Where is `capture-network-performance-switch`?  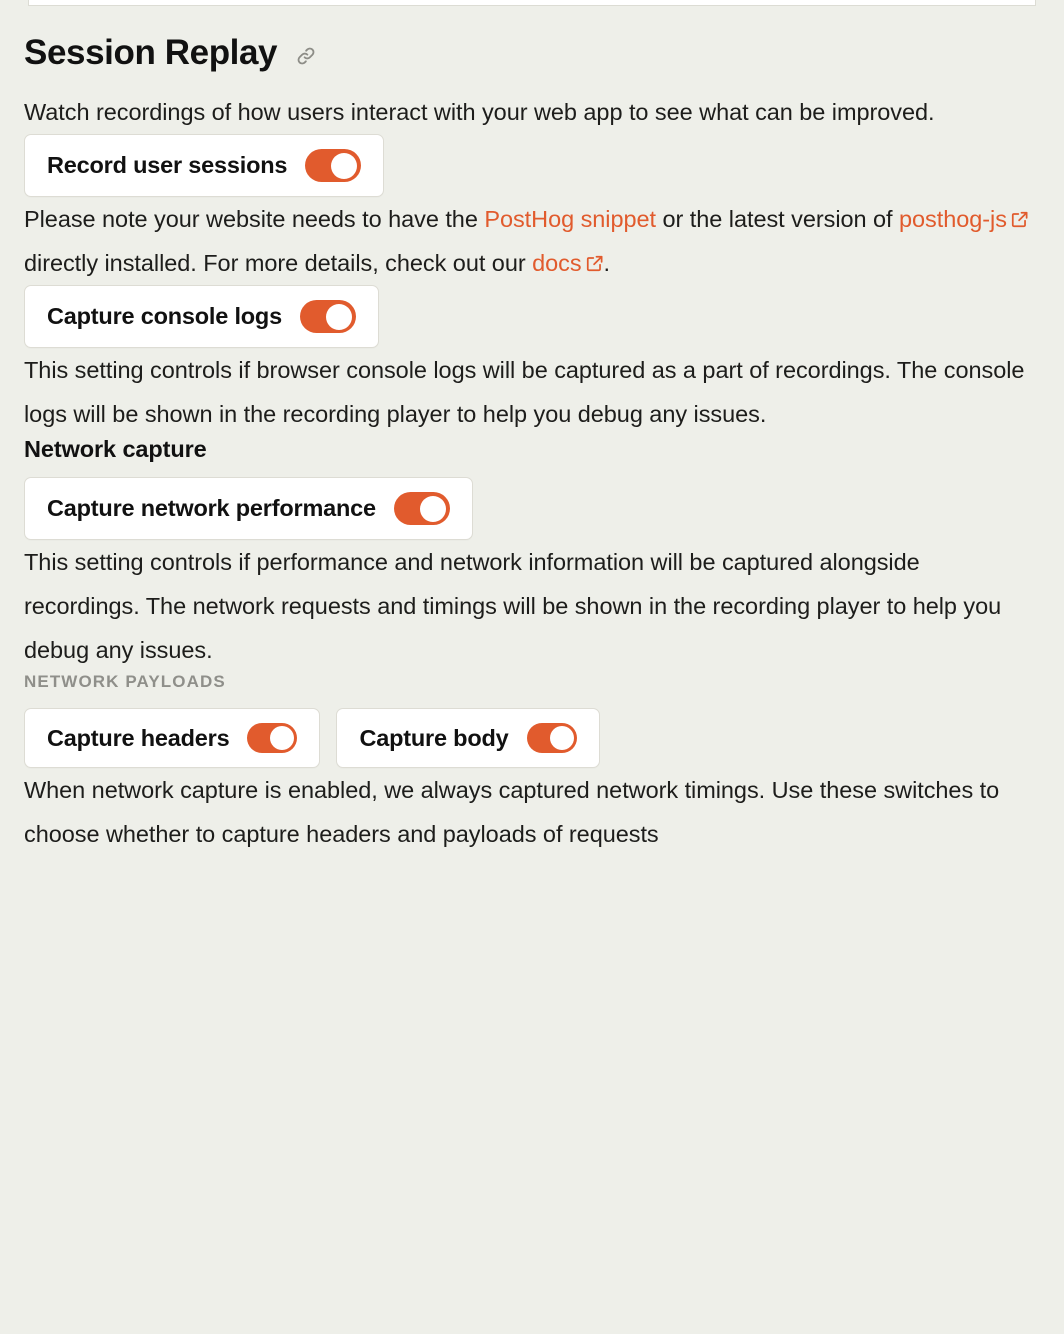
capture-network-performance-switch is located at coordinates (421, 508).